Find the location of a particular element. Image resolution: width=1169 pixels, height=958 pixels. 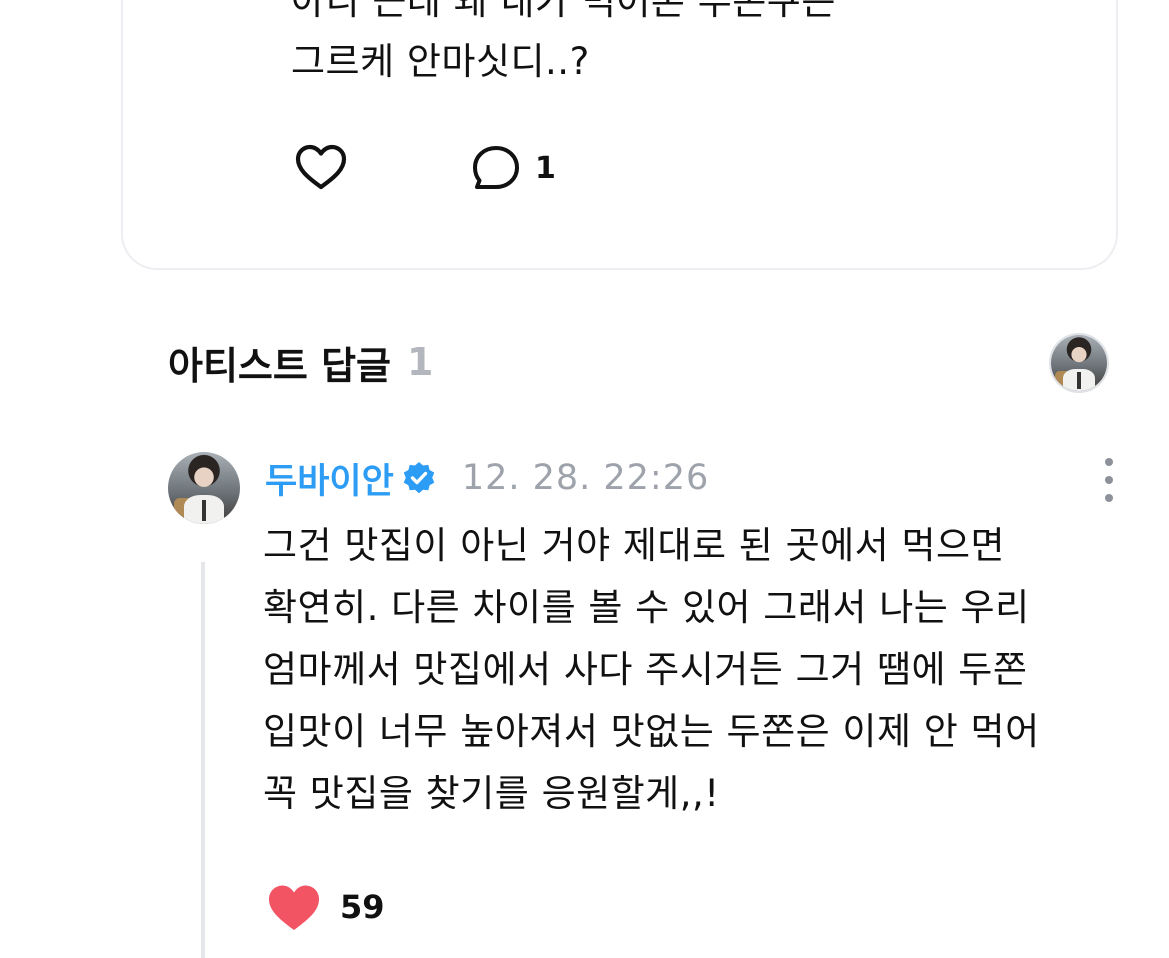

post-like-button is located at coordinates (321, 168).